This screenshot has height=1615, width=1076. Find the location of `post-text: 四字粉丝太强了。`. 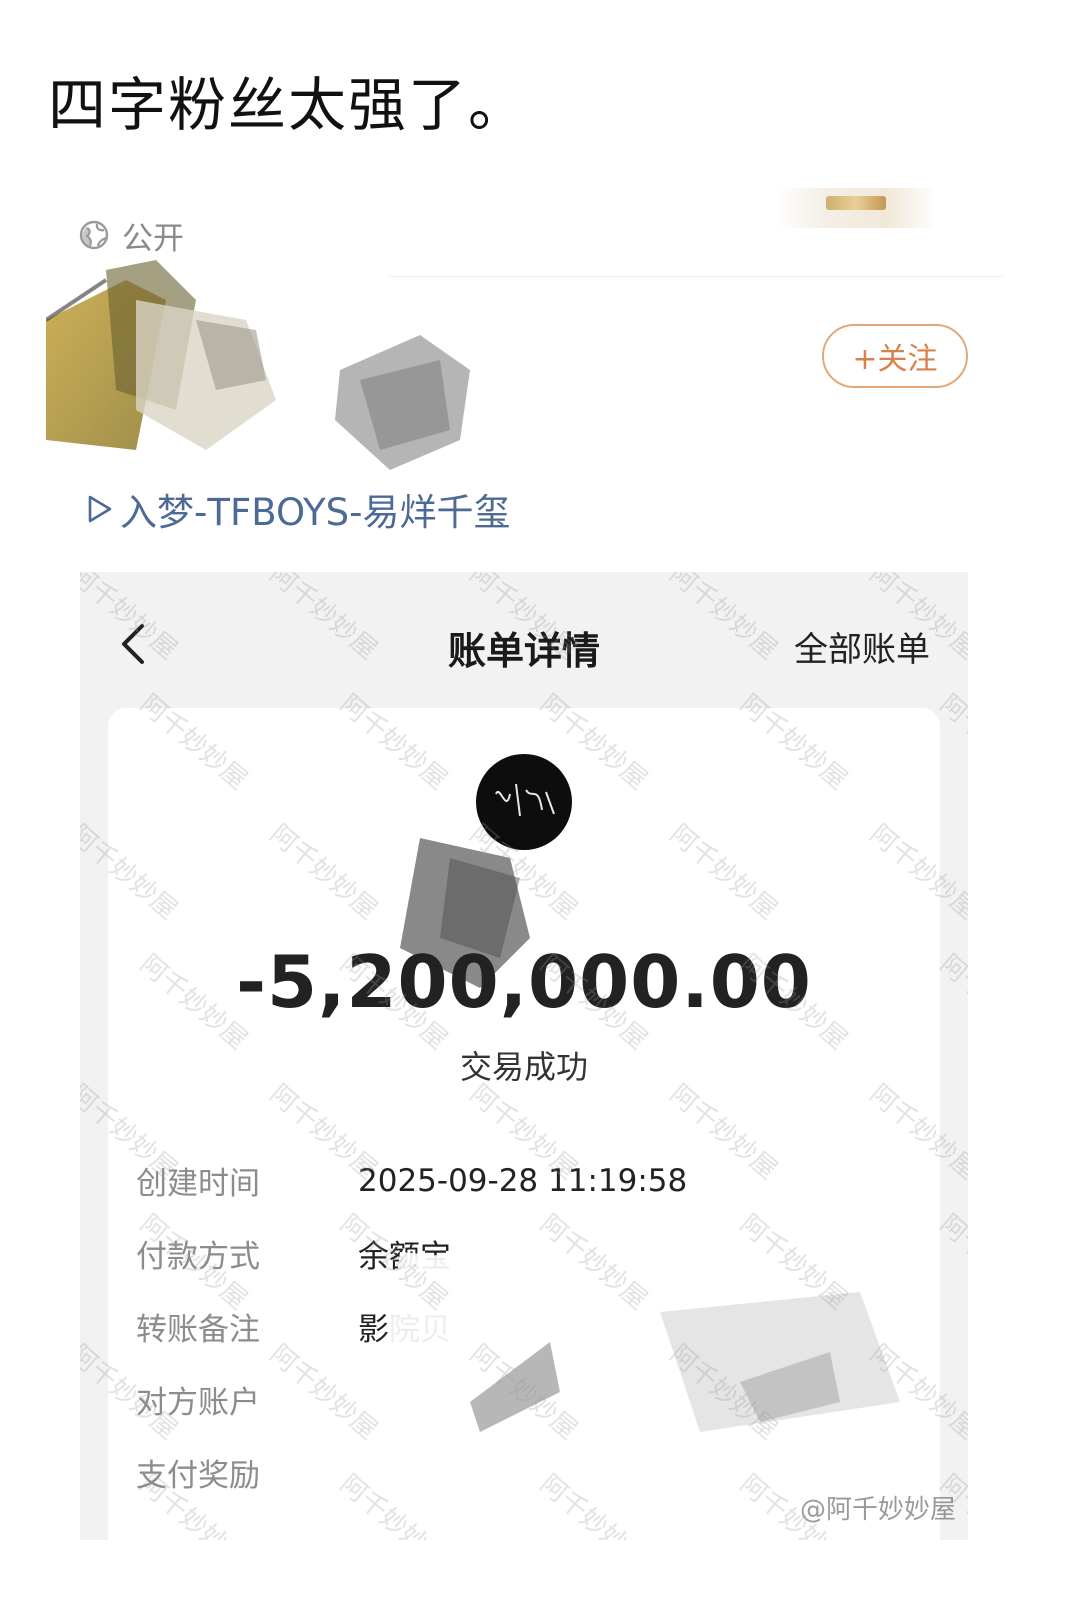

post-text: 四字粉丝太强了。 is located at coordinates (288, 105).